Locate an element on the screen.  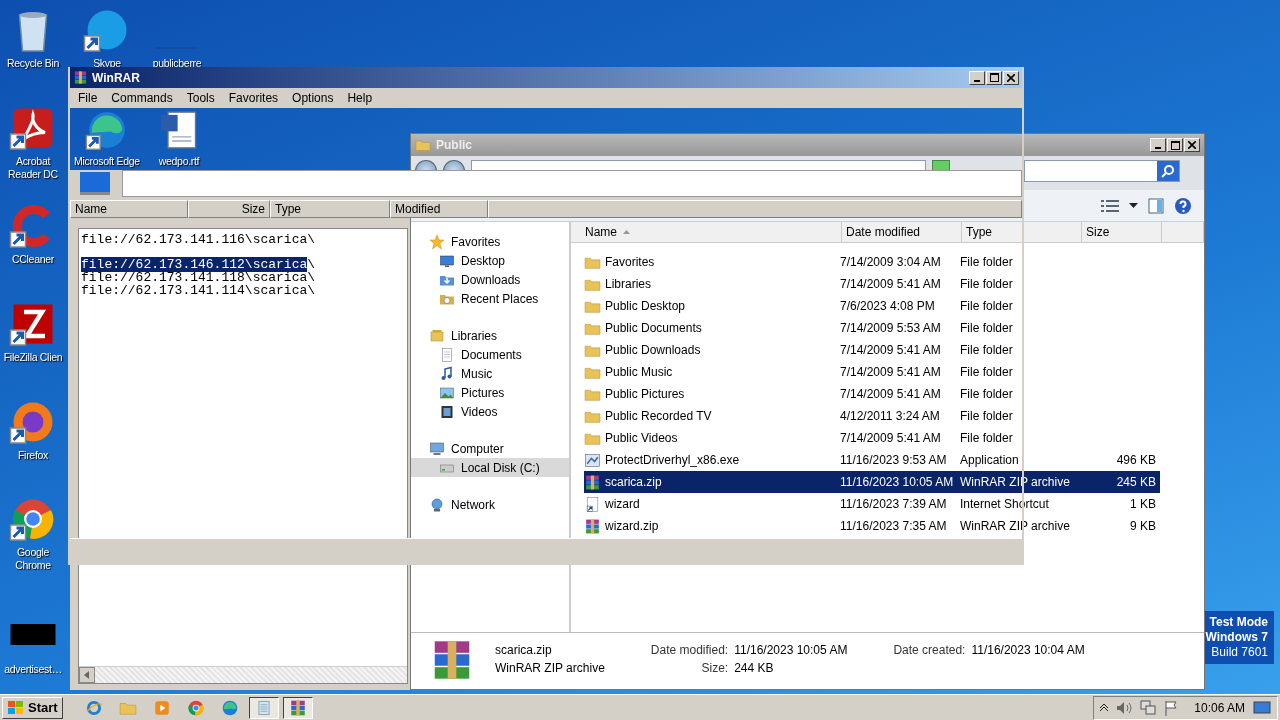
chevron-up-icon is located at coordinates (1104, 707).